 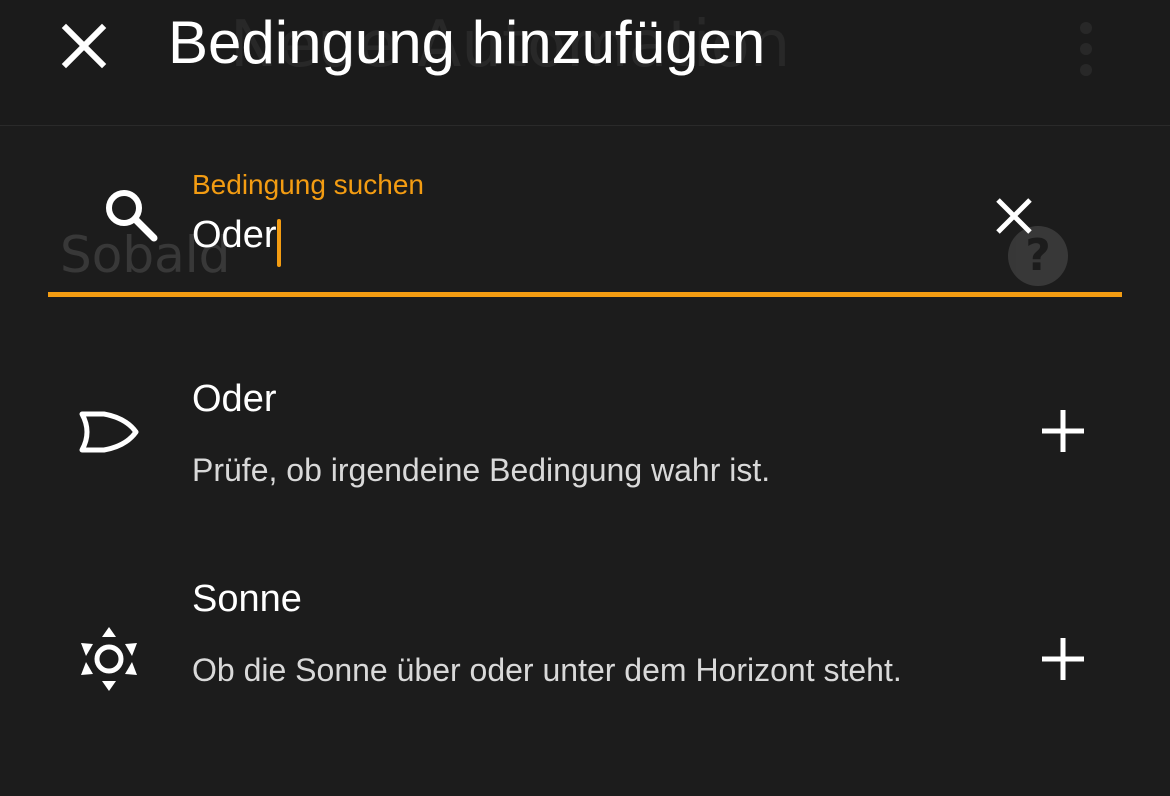 What do you see at coordinates (247, 599) in the screenshot?
I see `result-title: Sonne` at bounding box center [247, 599].